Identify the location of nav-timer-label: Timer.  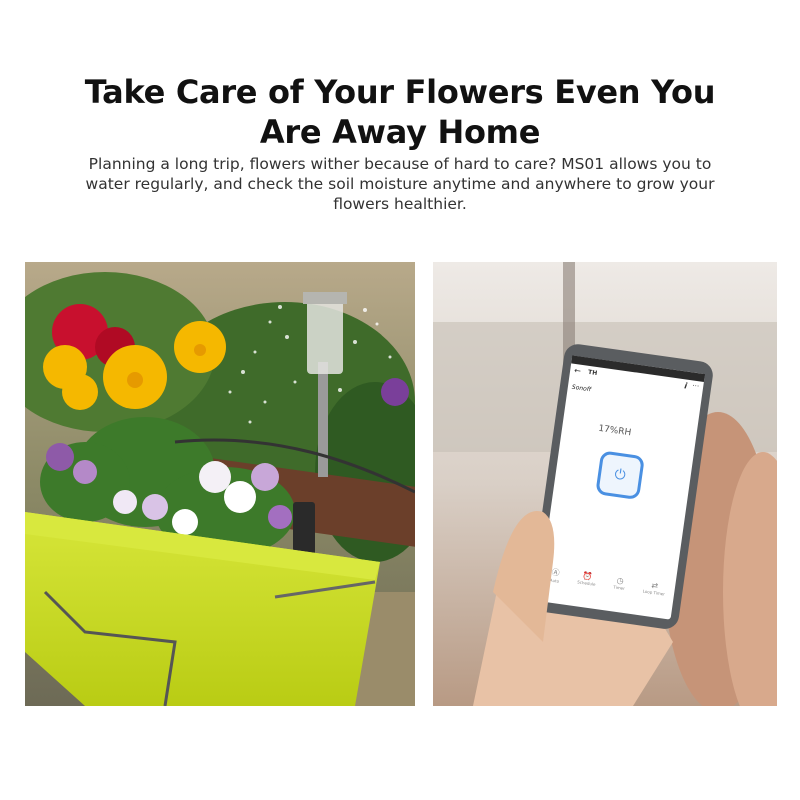
(619, 587).